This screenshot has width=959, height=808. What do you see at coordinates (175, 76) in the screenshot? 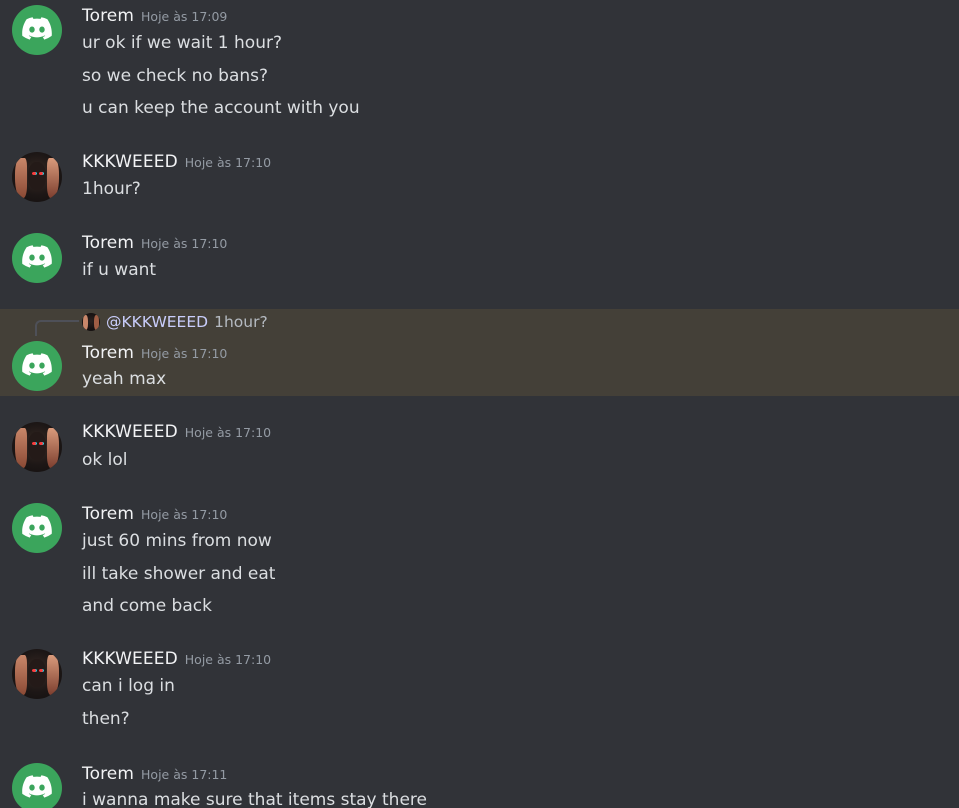
I see `message-text: so we check no bans?` at bounding box center [175, 76].